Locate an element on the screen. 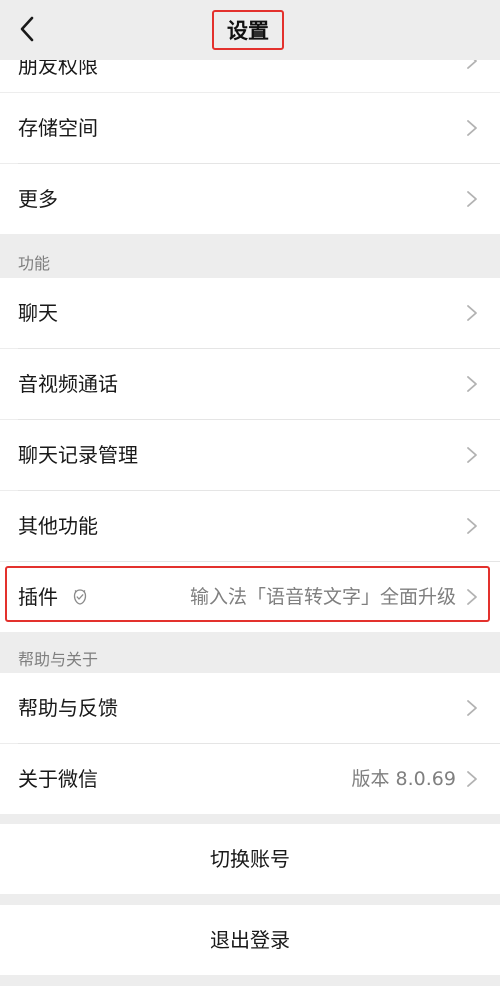 This screenshot has height=986, width=500. back-button is located at coordinates (27, 29).